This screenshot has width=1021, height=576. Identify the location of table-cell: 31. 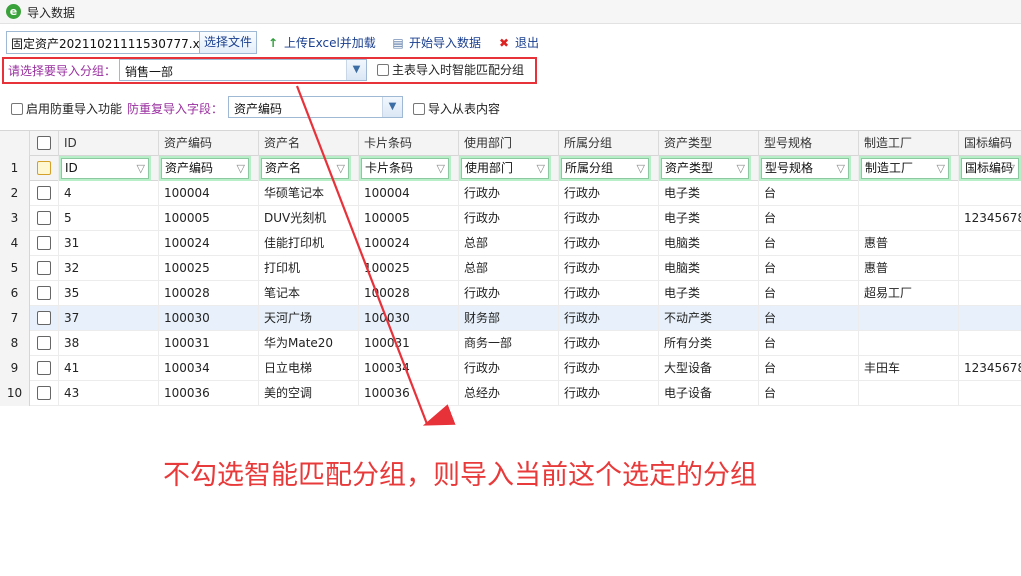
(109, 243).